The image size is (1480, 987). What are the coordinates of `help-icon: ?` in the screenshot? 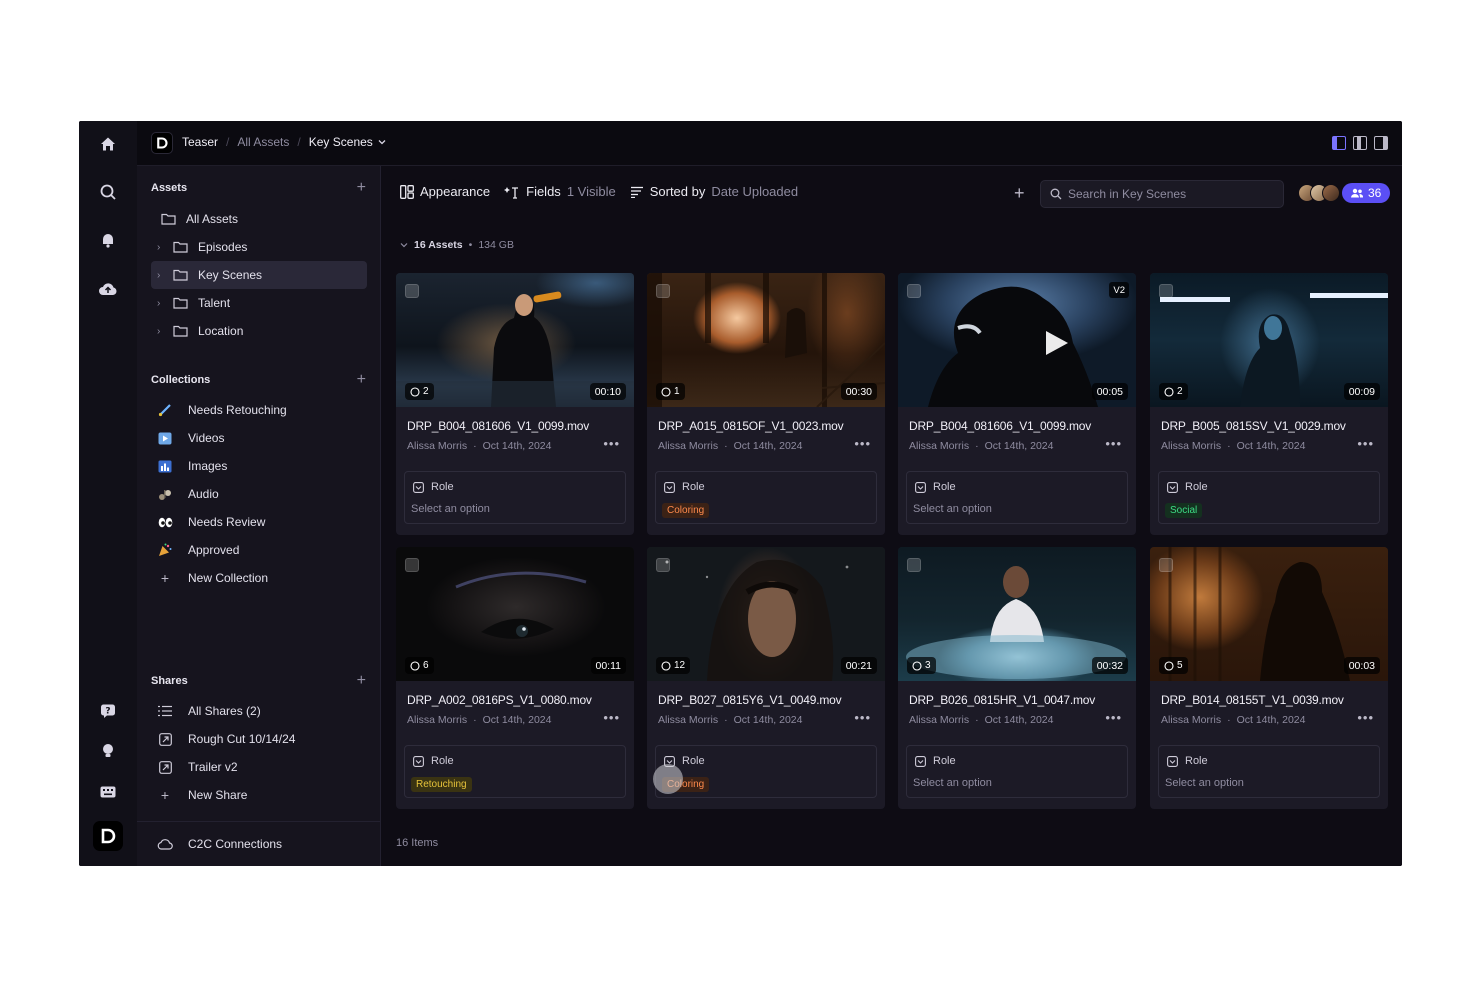 It's located at (108, 711).